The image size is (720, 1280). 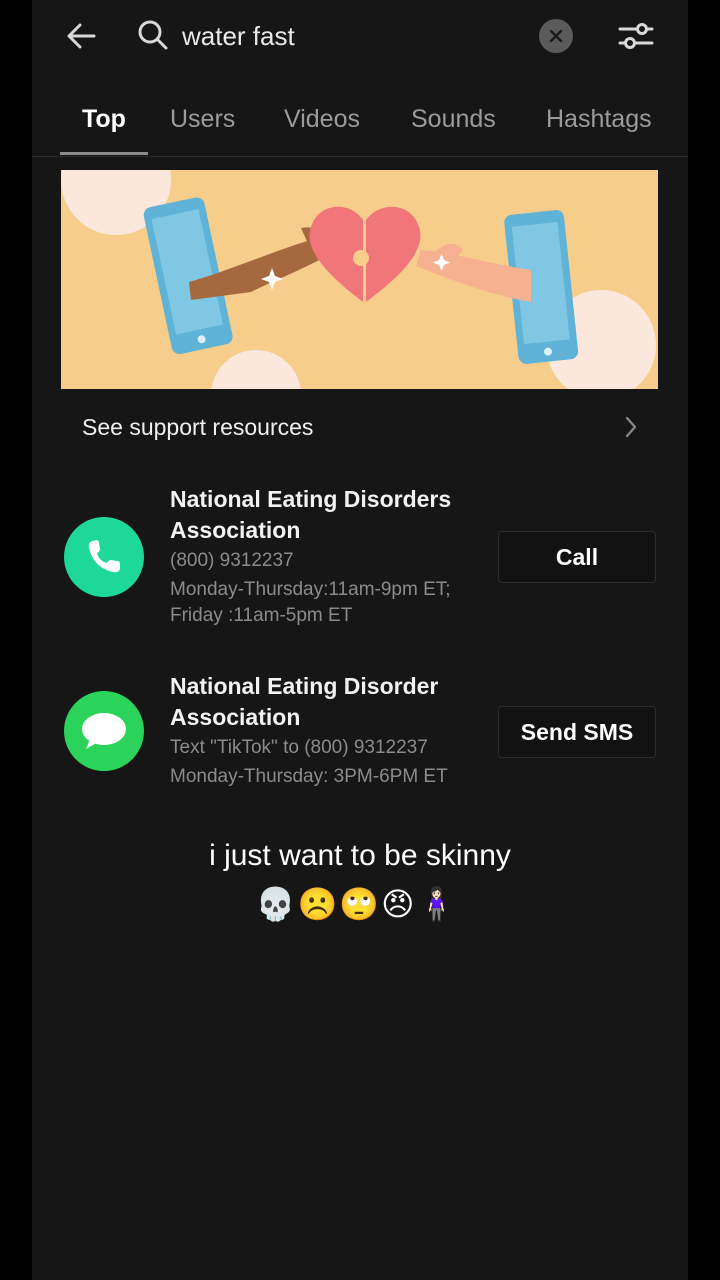 What do you see at coordinates (202, 119) in the screenshot?
I see `tab-users: Users` at bounding box center [202, 119].